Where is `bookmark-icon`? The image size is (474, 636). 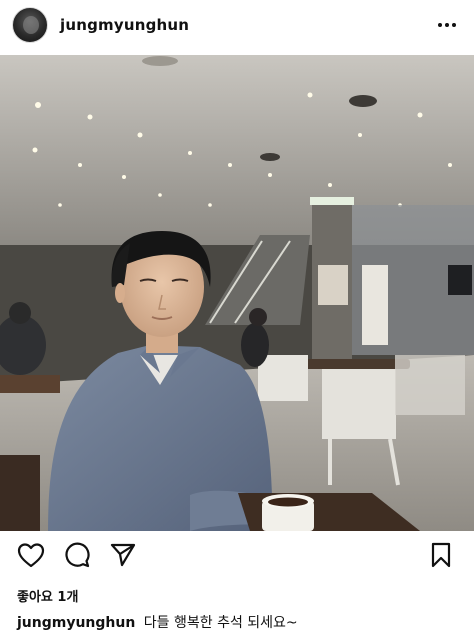 bookmark-icon is located at coordinates (441, 555).